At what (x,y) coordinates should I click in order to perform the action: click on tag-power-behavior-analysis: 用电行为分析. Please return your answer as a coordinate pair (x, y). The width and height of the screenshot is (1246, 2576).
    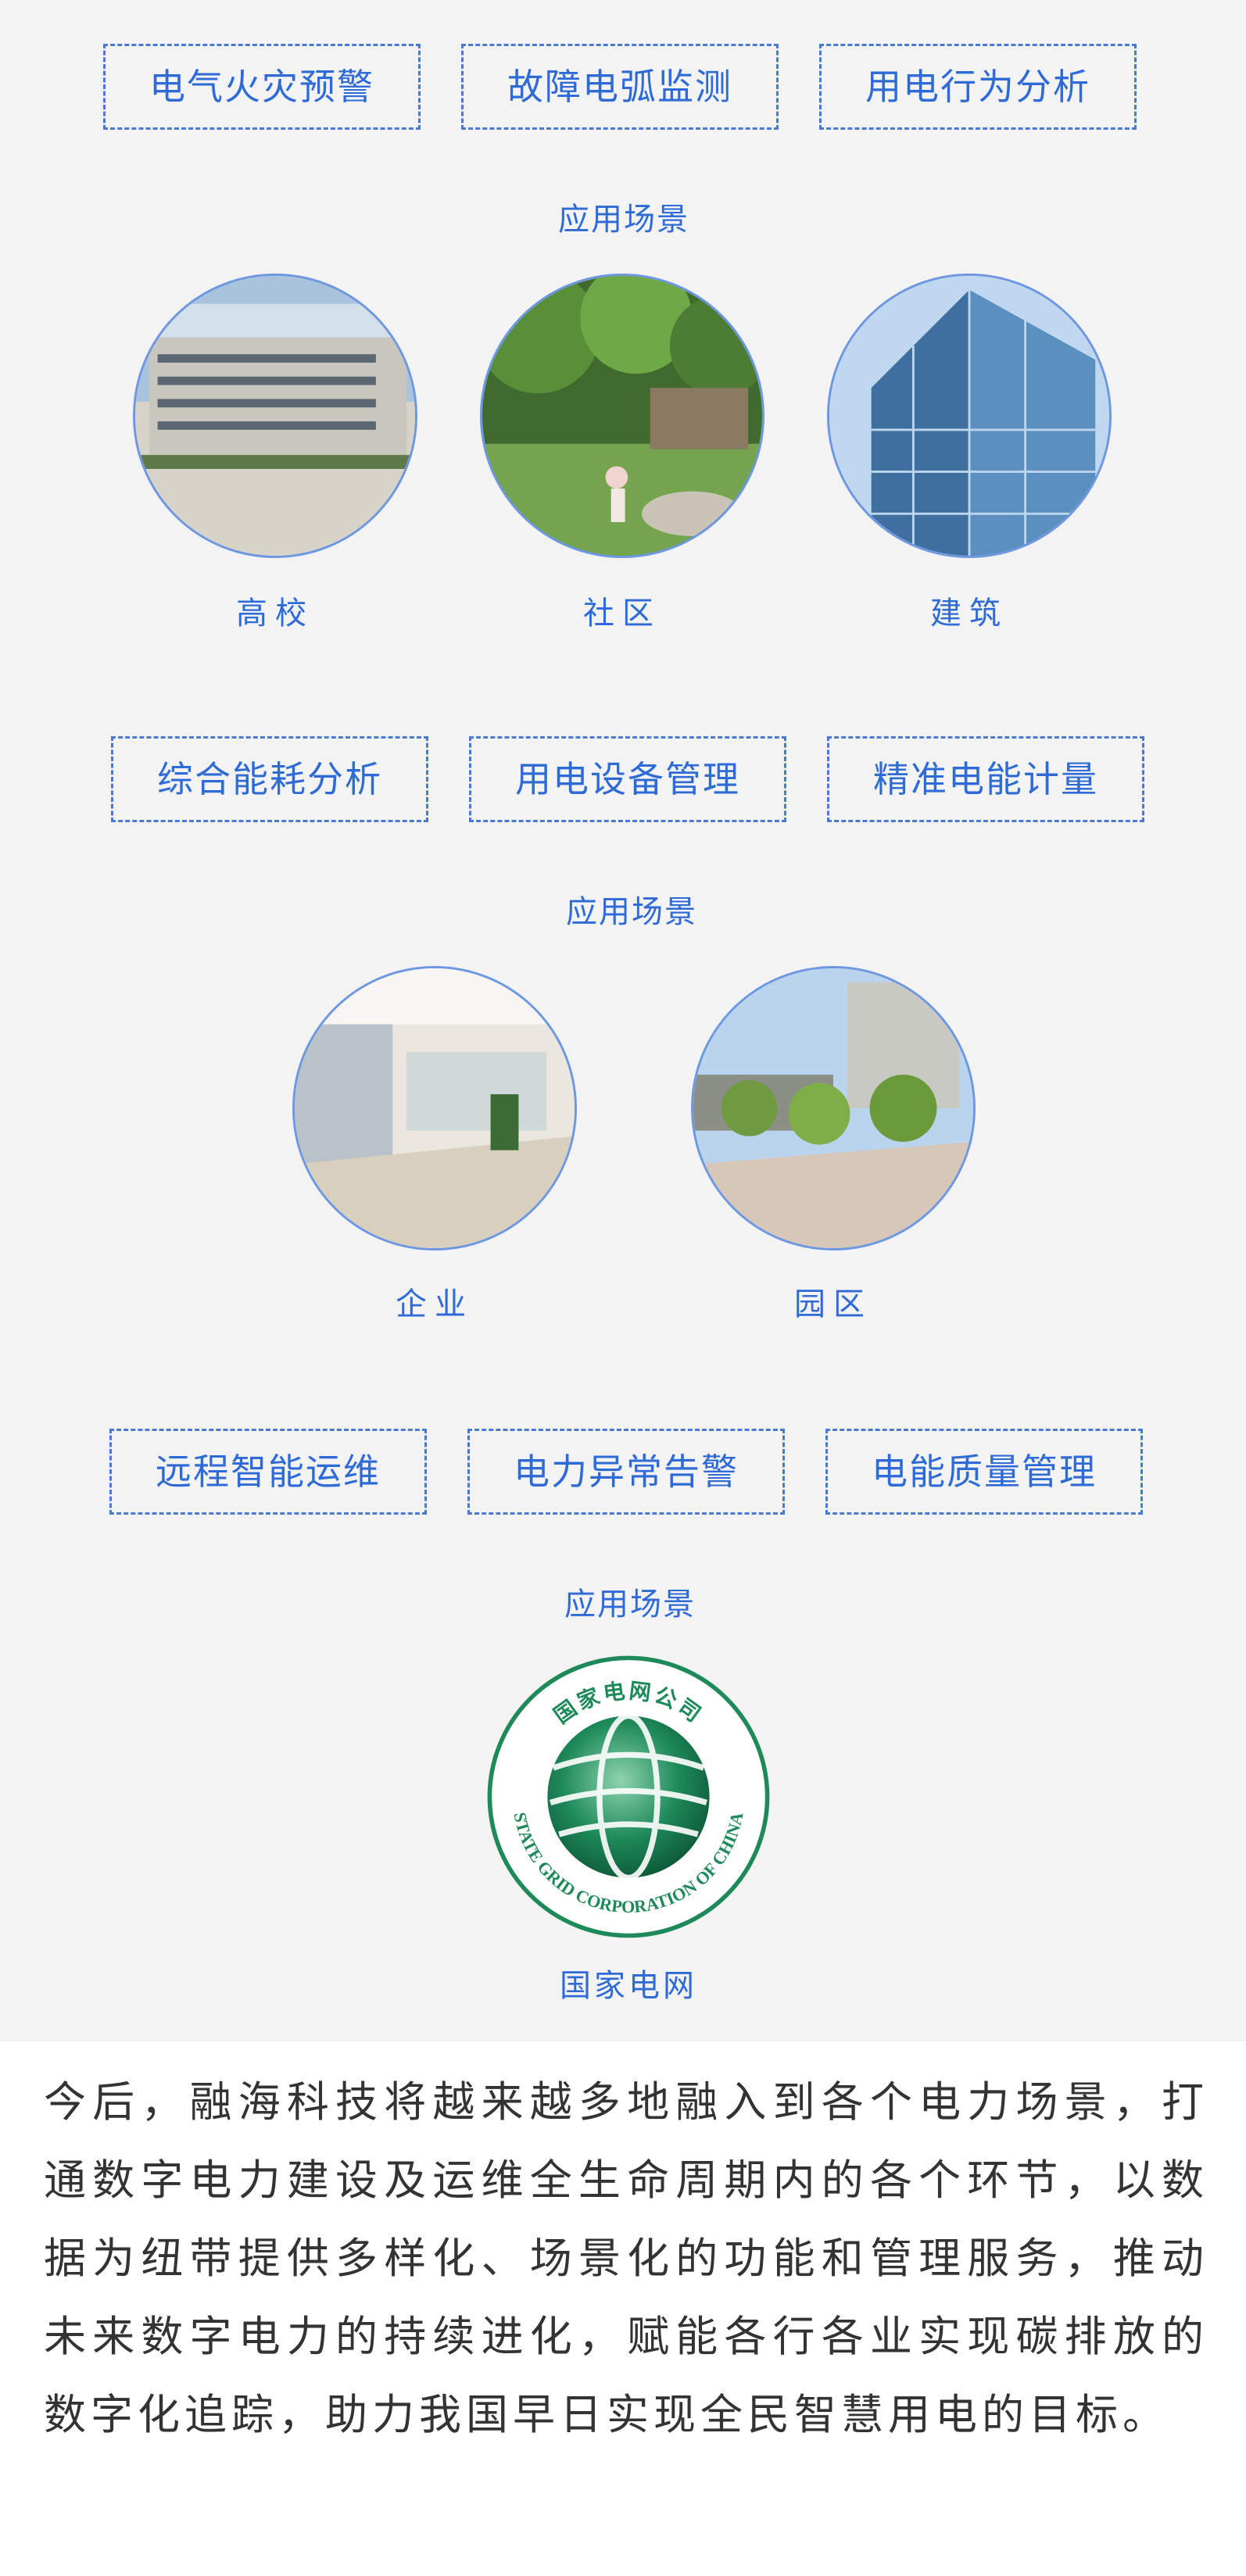
    Looking at the image, I should click on (978, 87).